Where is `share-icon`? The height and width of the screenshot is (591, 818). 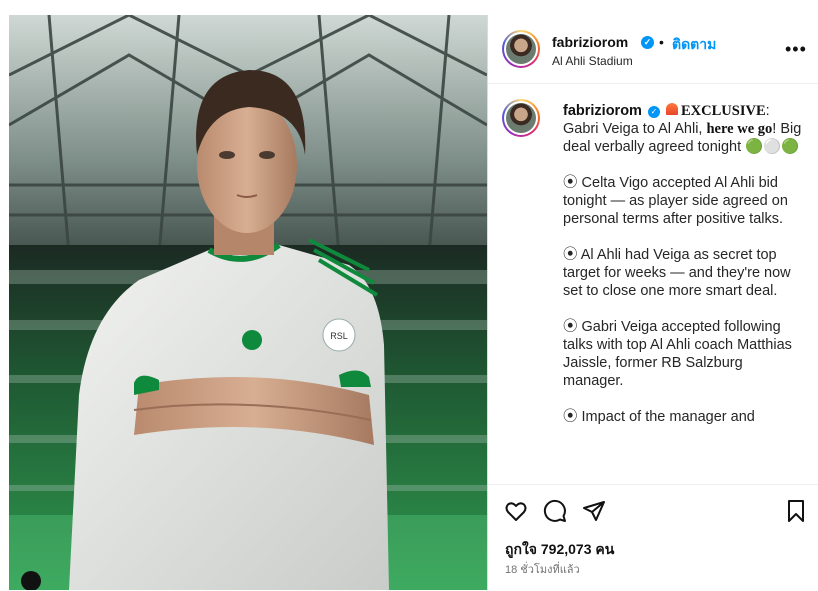
share-icon is located at coordinates (594, 511).